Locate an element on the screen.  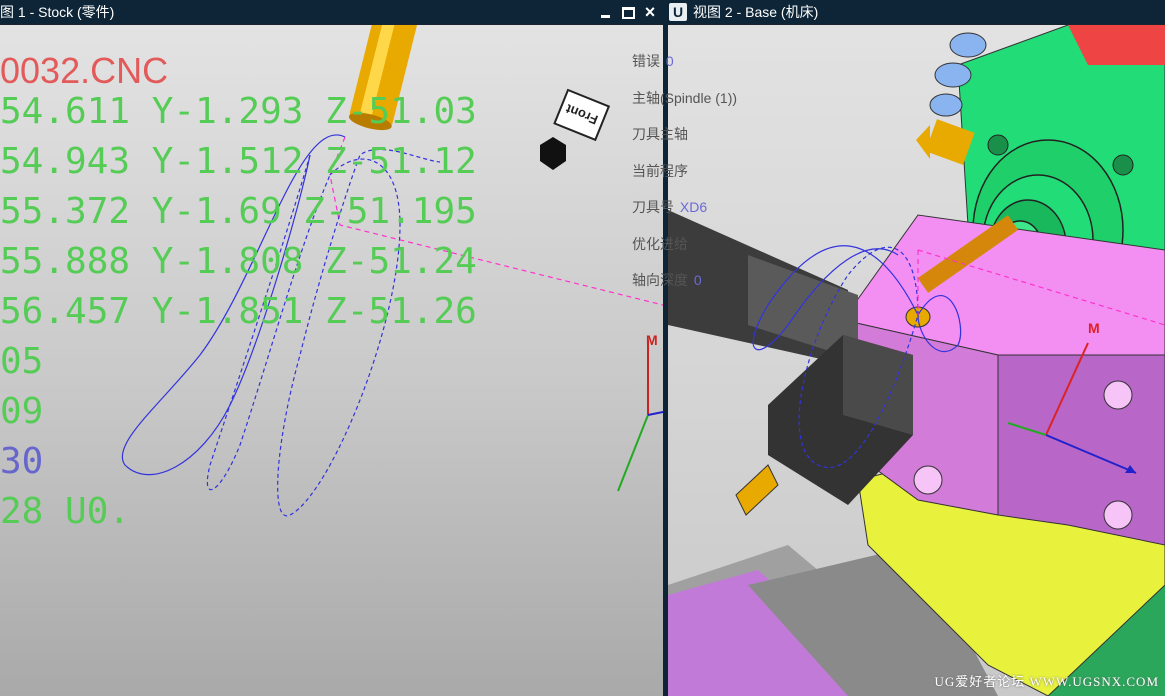
info-row-spindle: 主轴(Spindle (1)) is located at coordinates (684, 106).